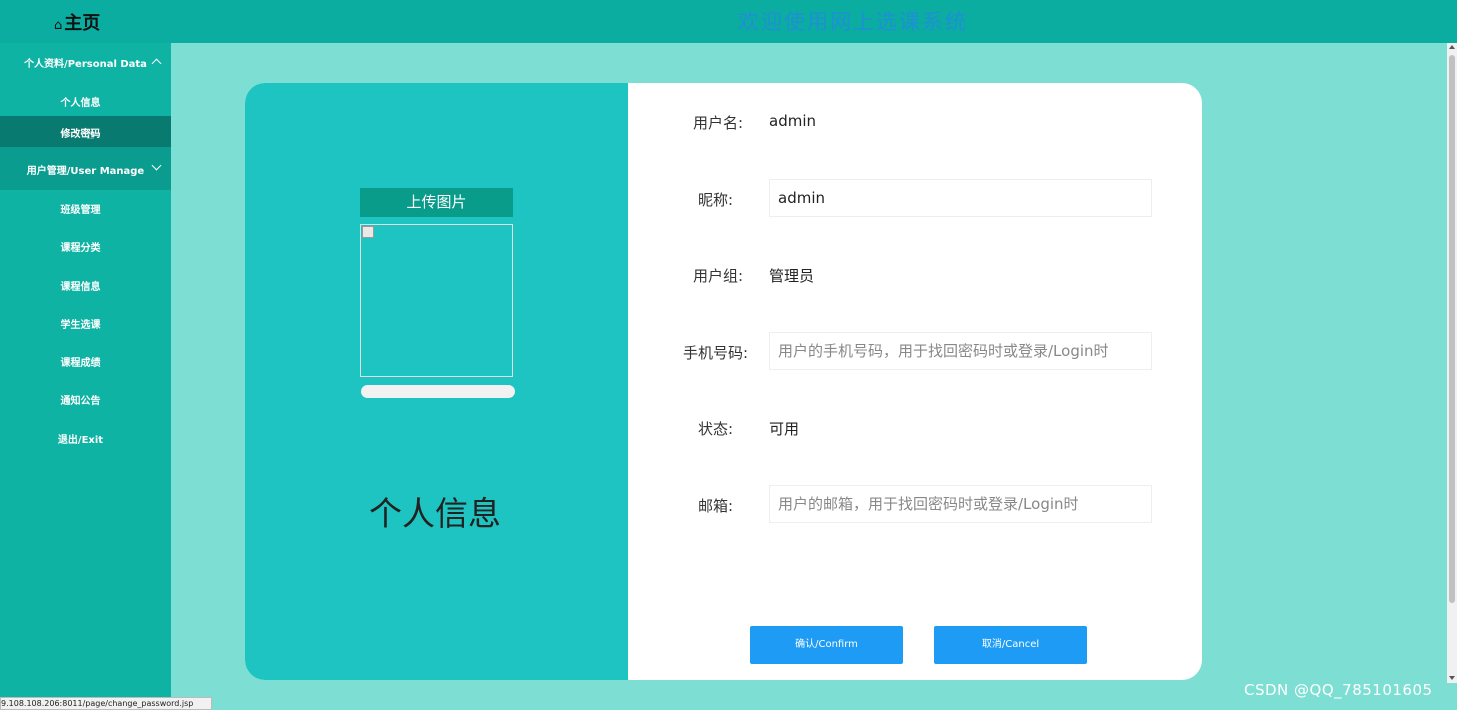 The image size is (1457, 710). What do you see at coordinates (85, 322) in the screenshot?
I see `sidebar-item-course-selection: 学生选课` at bounding box center [85, 322].